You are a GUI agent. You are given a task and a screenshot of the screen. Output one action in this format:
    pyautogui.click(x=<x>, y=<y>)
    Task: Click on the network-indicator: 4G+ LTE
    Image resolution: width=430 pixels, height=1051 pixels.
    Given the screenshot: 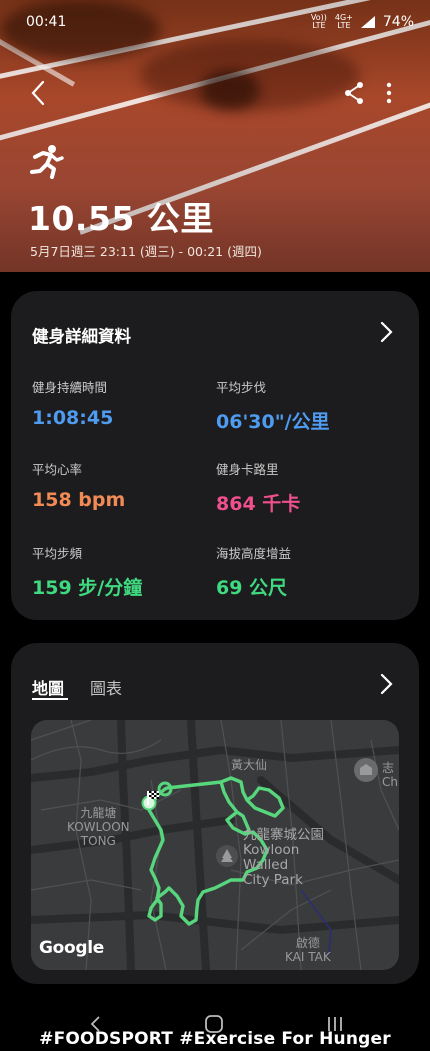 What is the action you would take?
    pyautogui.click(x=343, y=21)
    